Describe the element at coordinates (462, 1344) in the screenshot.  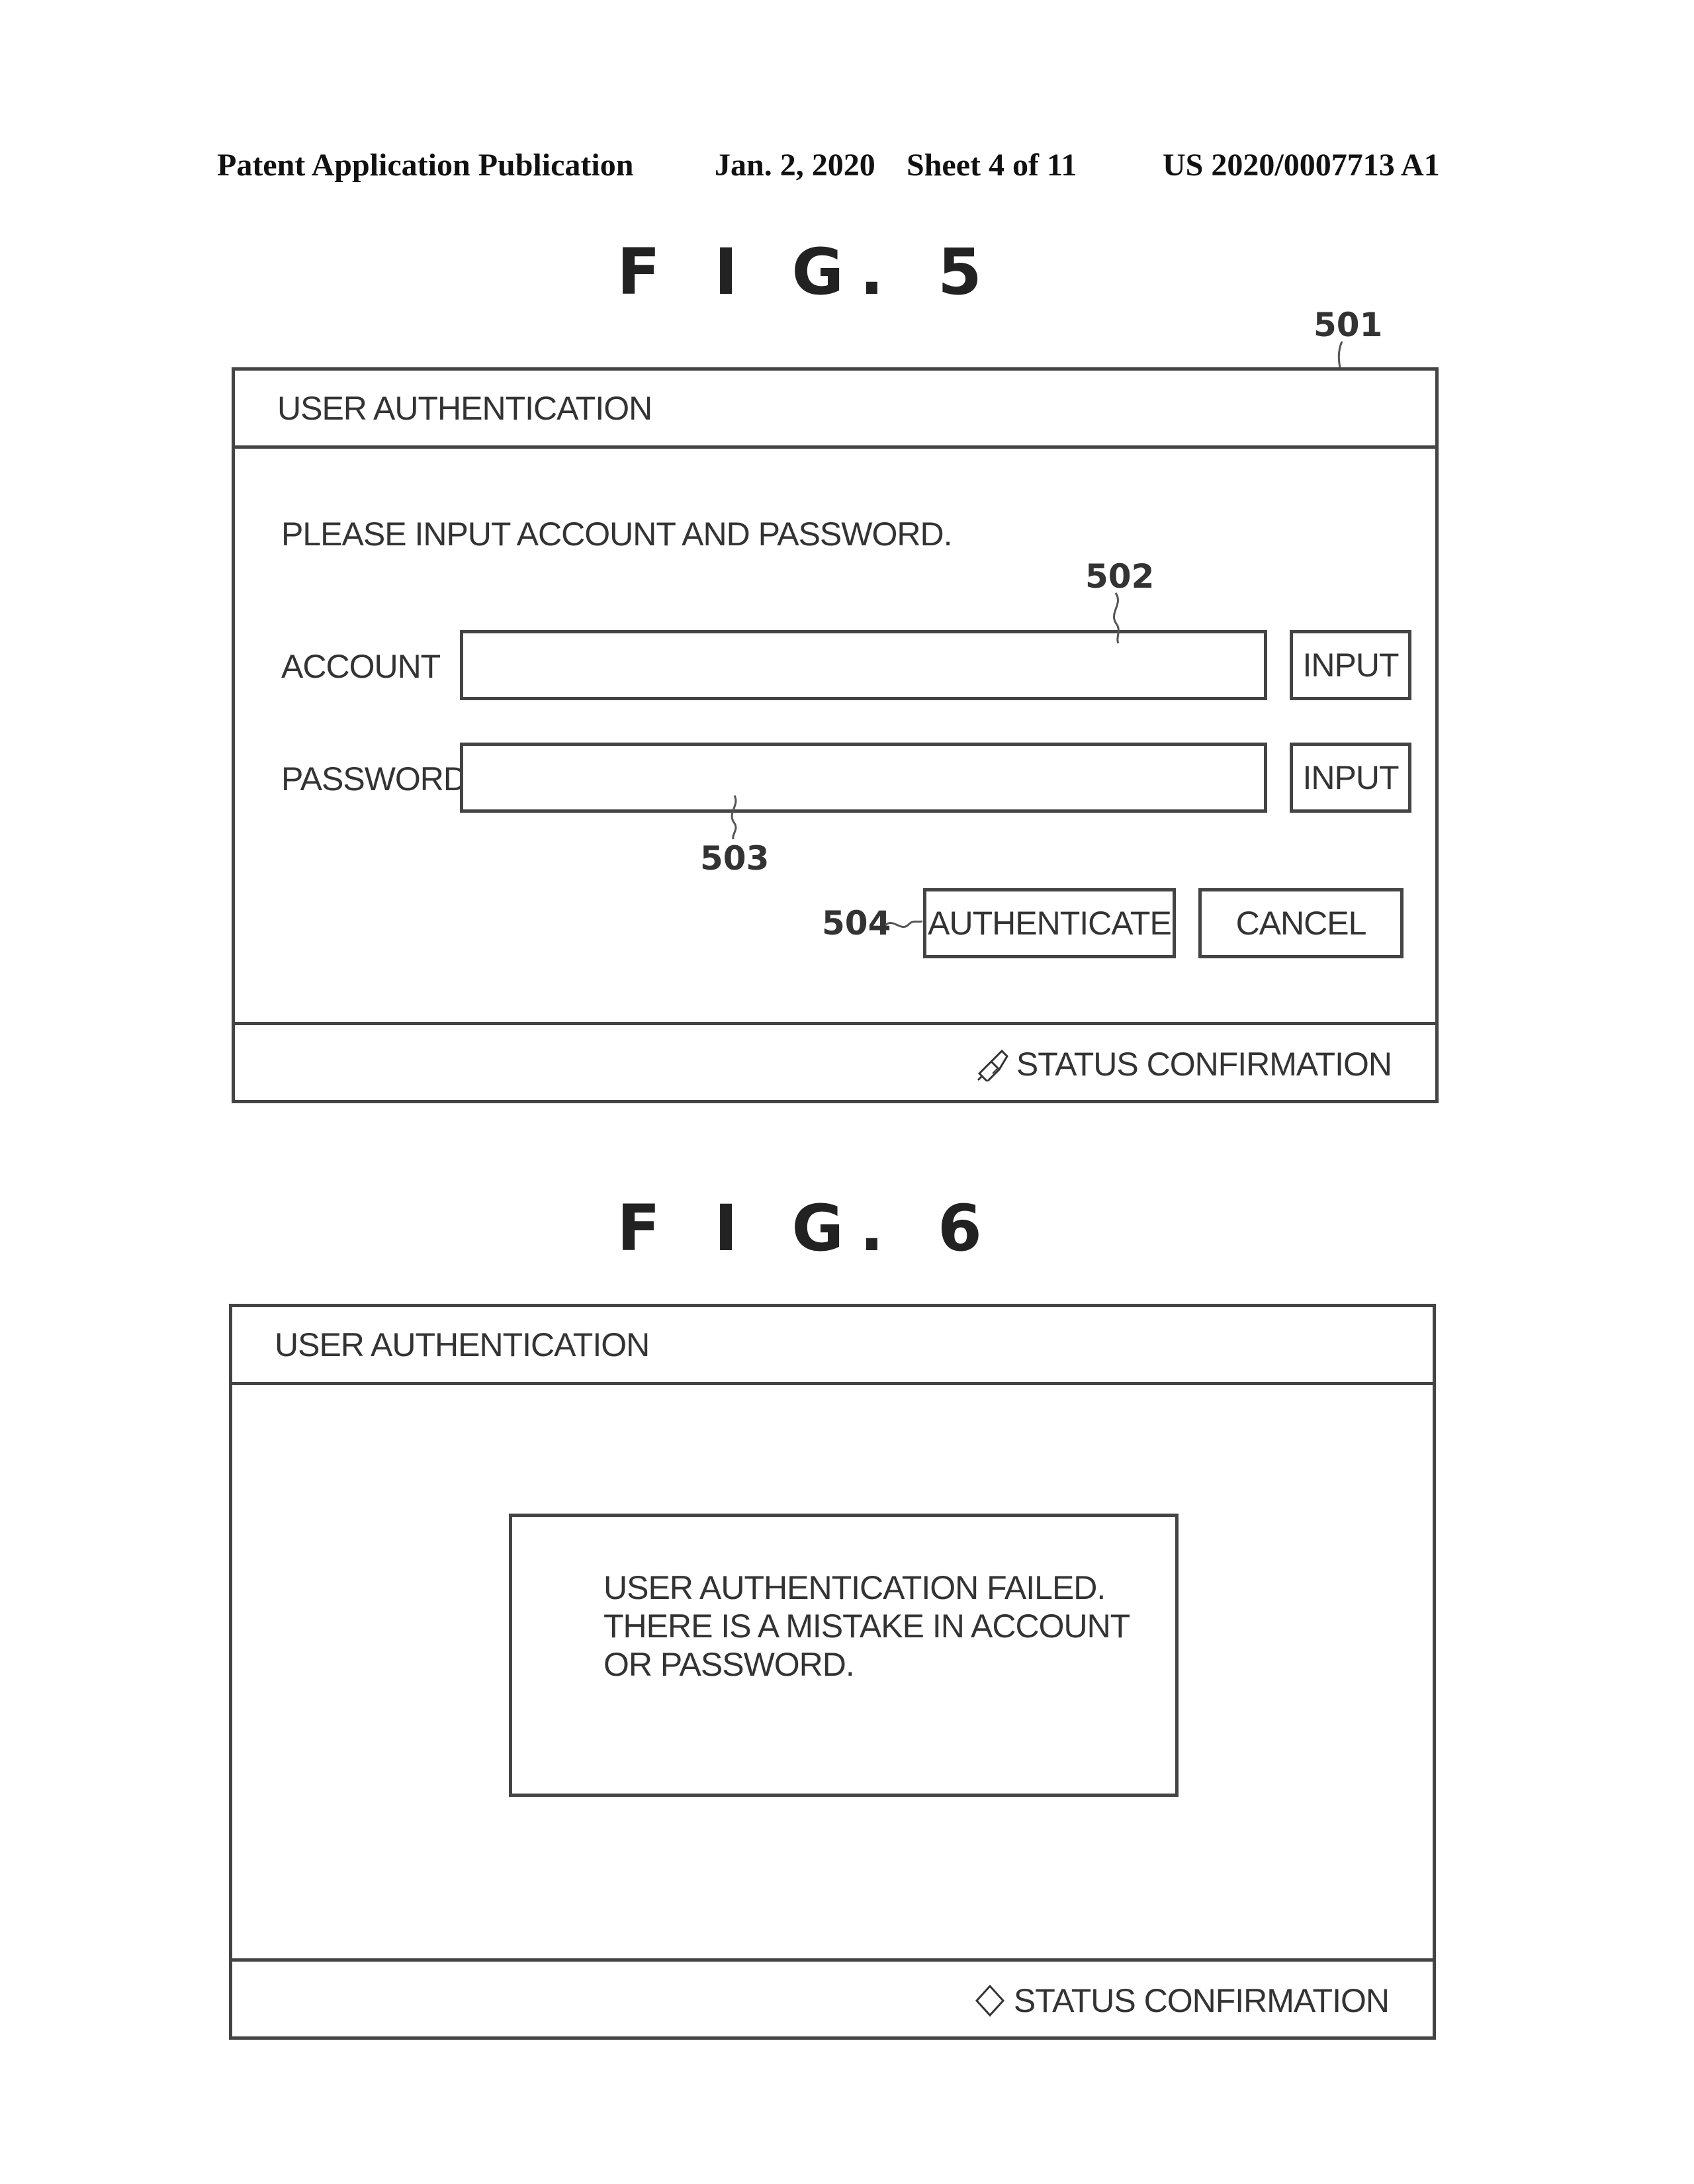
I see `fig6-window-title: USER AUTHENTICATION` at that location.